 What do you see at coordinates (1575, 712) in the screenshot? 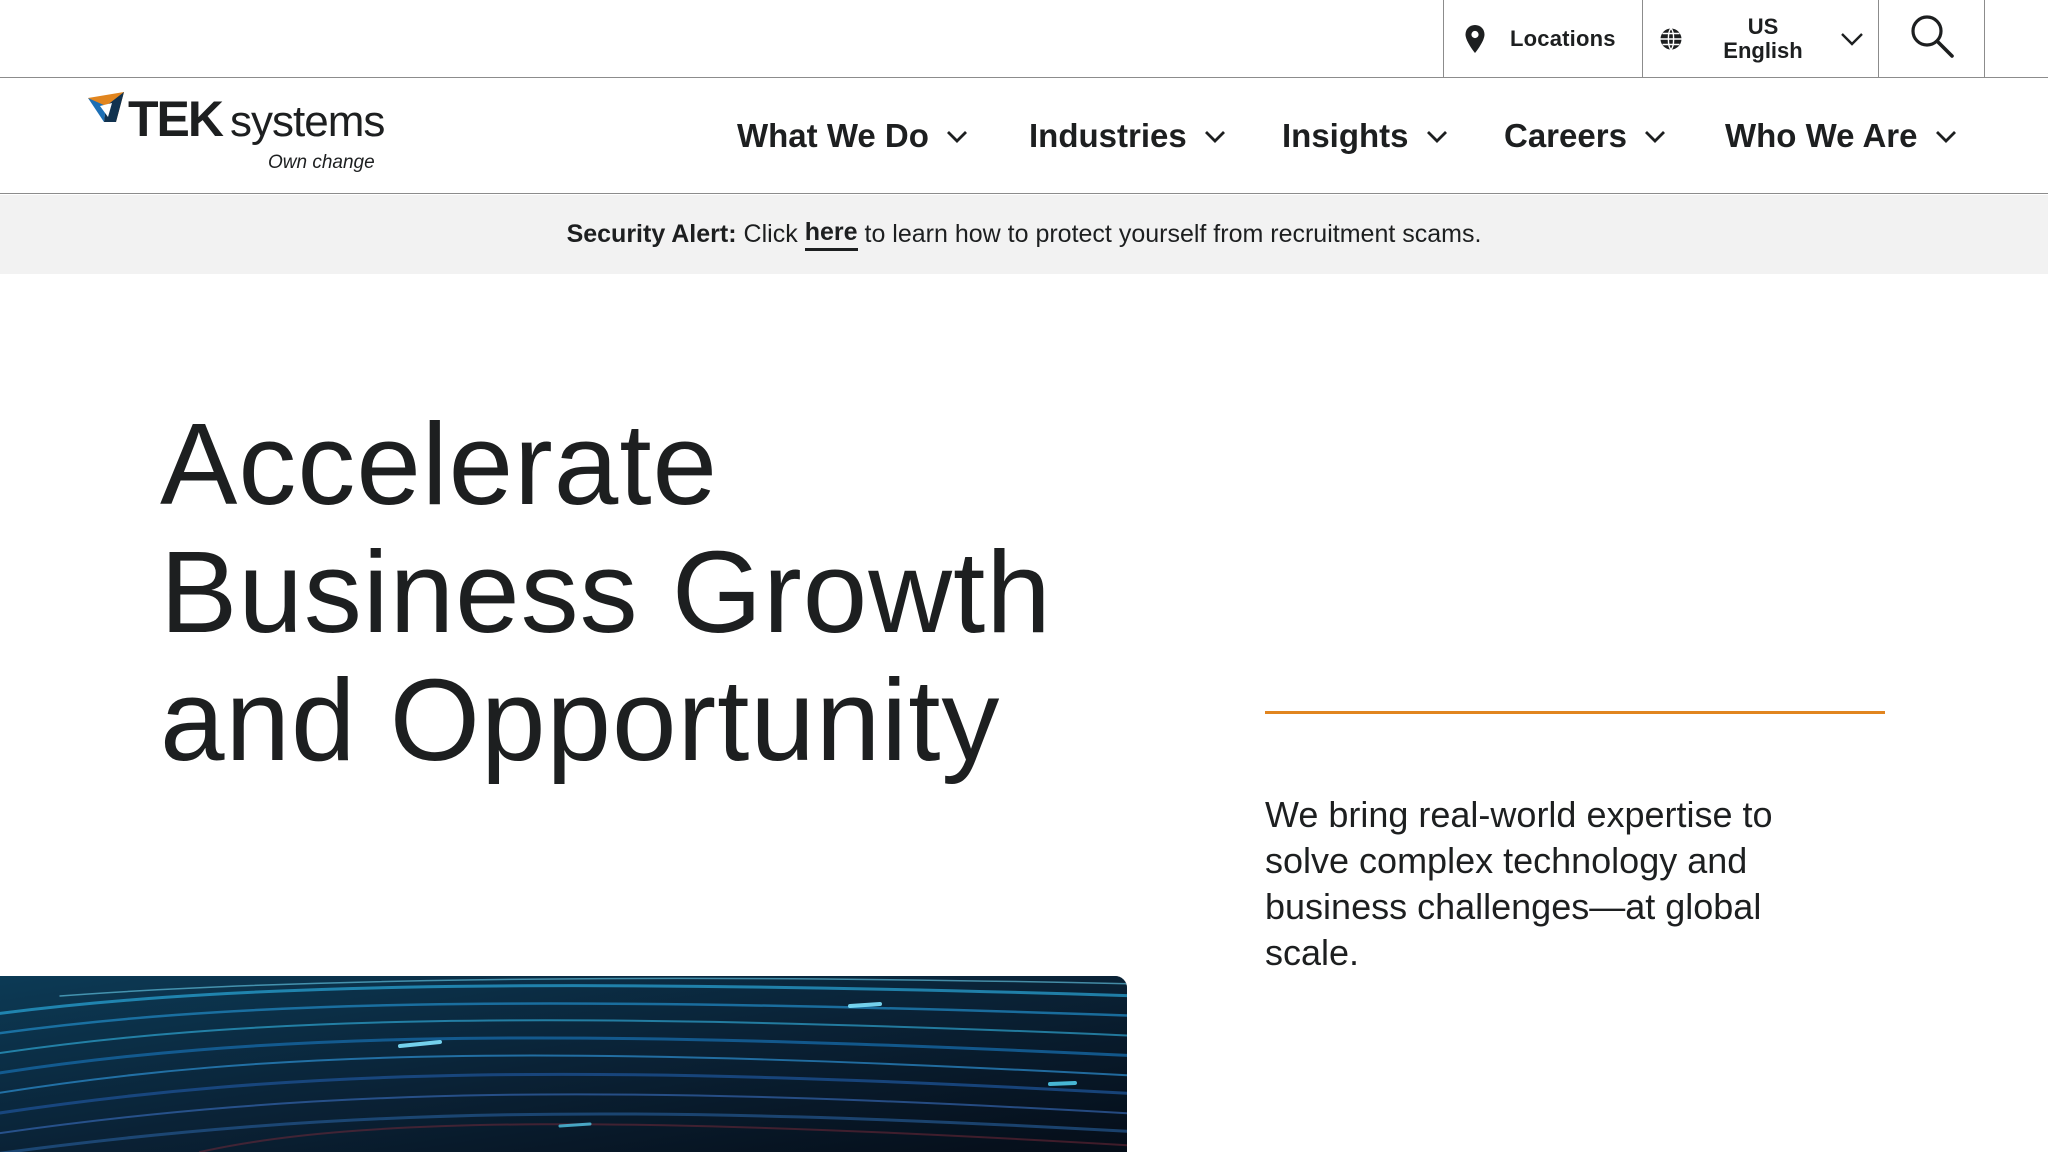
I see `accent-divider` at bounding box center [1575, 712].